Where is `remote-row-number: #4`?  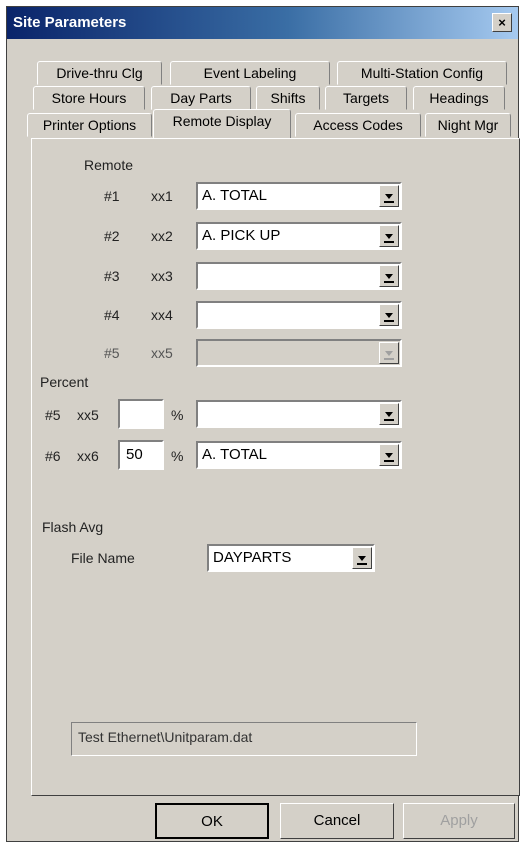 remote-row-number: #4 is located at coordinates (112, 315).